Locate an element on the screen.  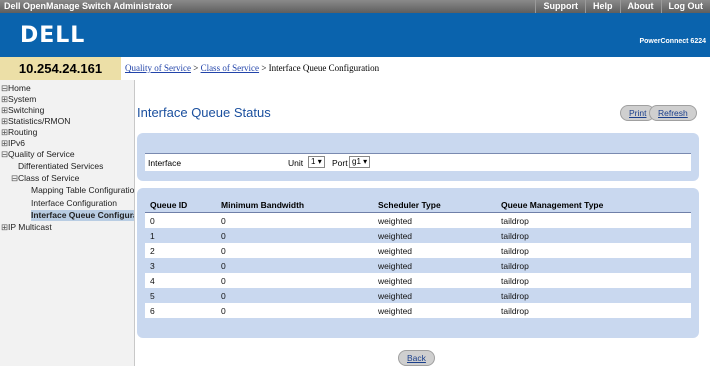
nav-item-multicast: ⊞IP Multicast is located at coordinates (26, 227).